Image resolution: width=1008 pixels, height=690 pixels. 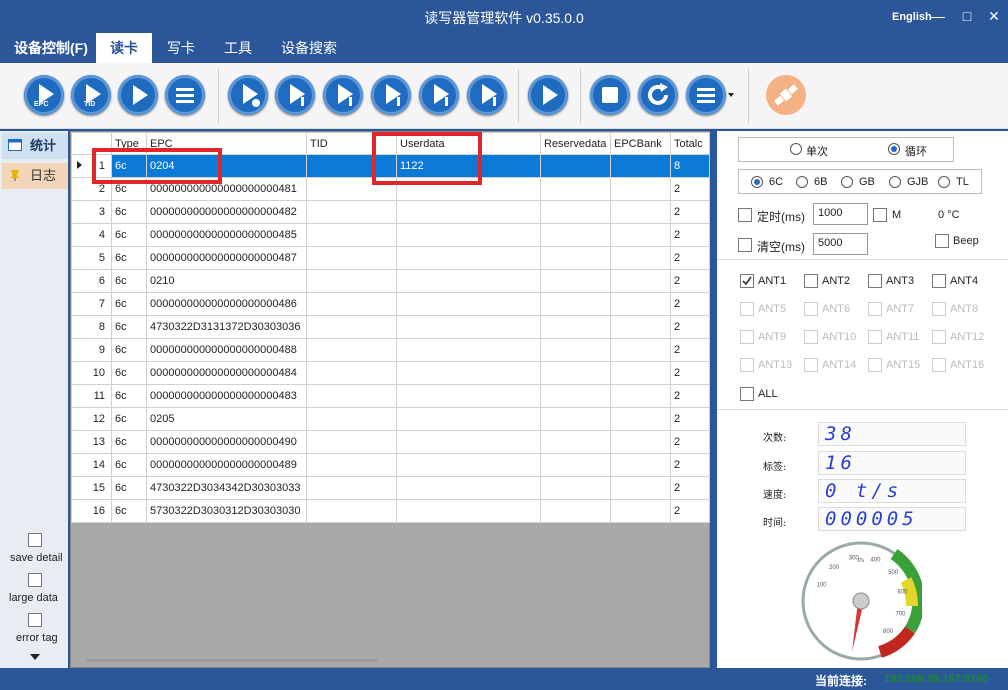 What do you see at coordinates (226, 488) in the screenshot?
I see `table-cell: 4730322D3034342D30303033` at bounding box center [226, 488].